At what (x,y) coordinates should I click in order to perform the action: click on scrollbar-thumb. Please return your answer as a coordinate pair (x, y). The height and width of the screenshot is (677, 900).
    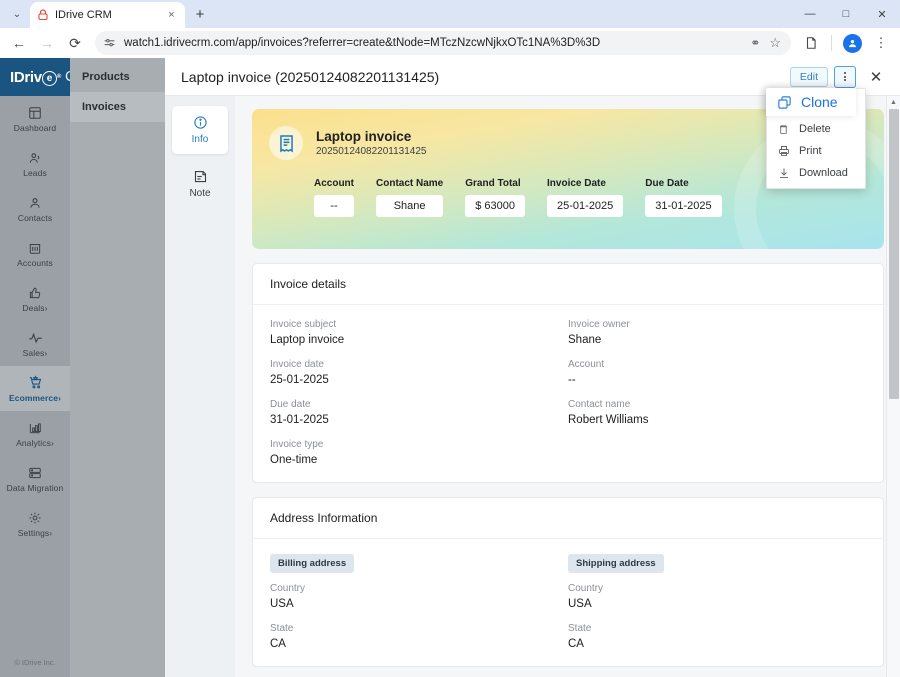
    Looking at the image, I should click on (894, 254).